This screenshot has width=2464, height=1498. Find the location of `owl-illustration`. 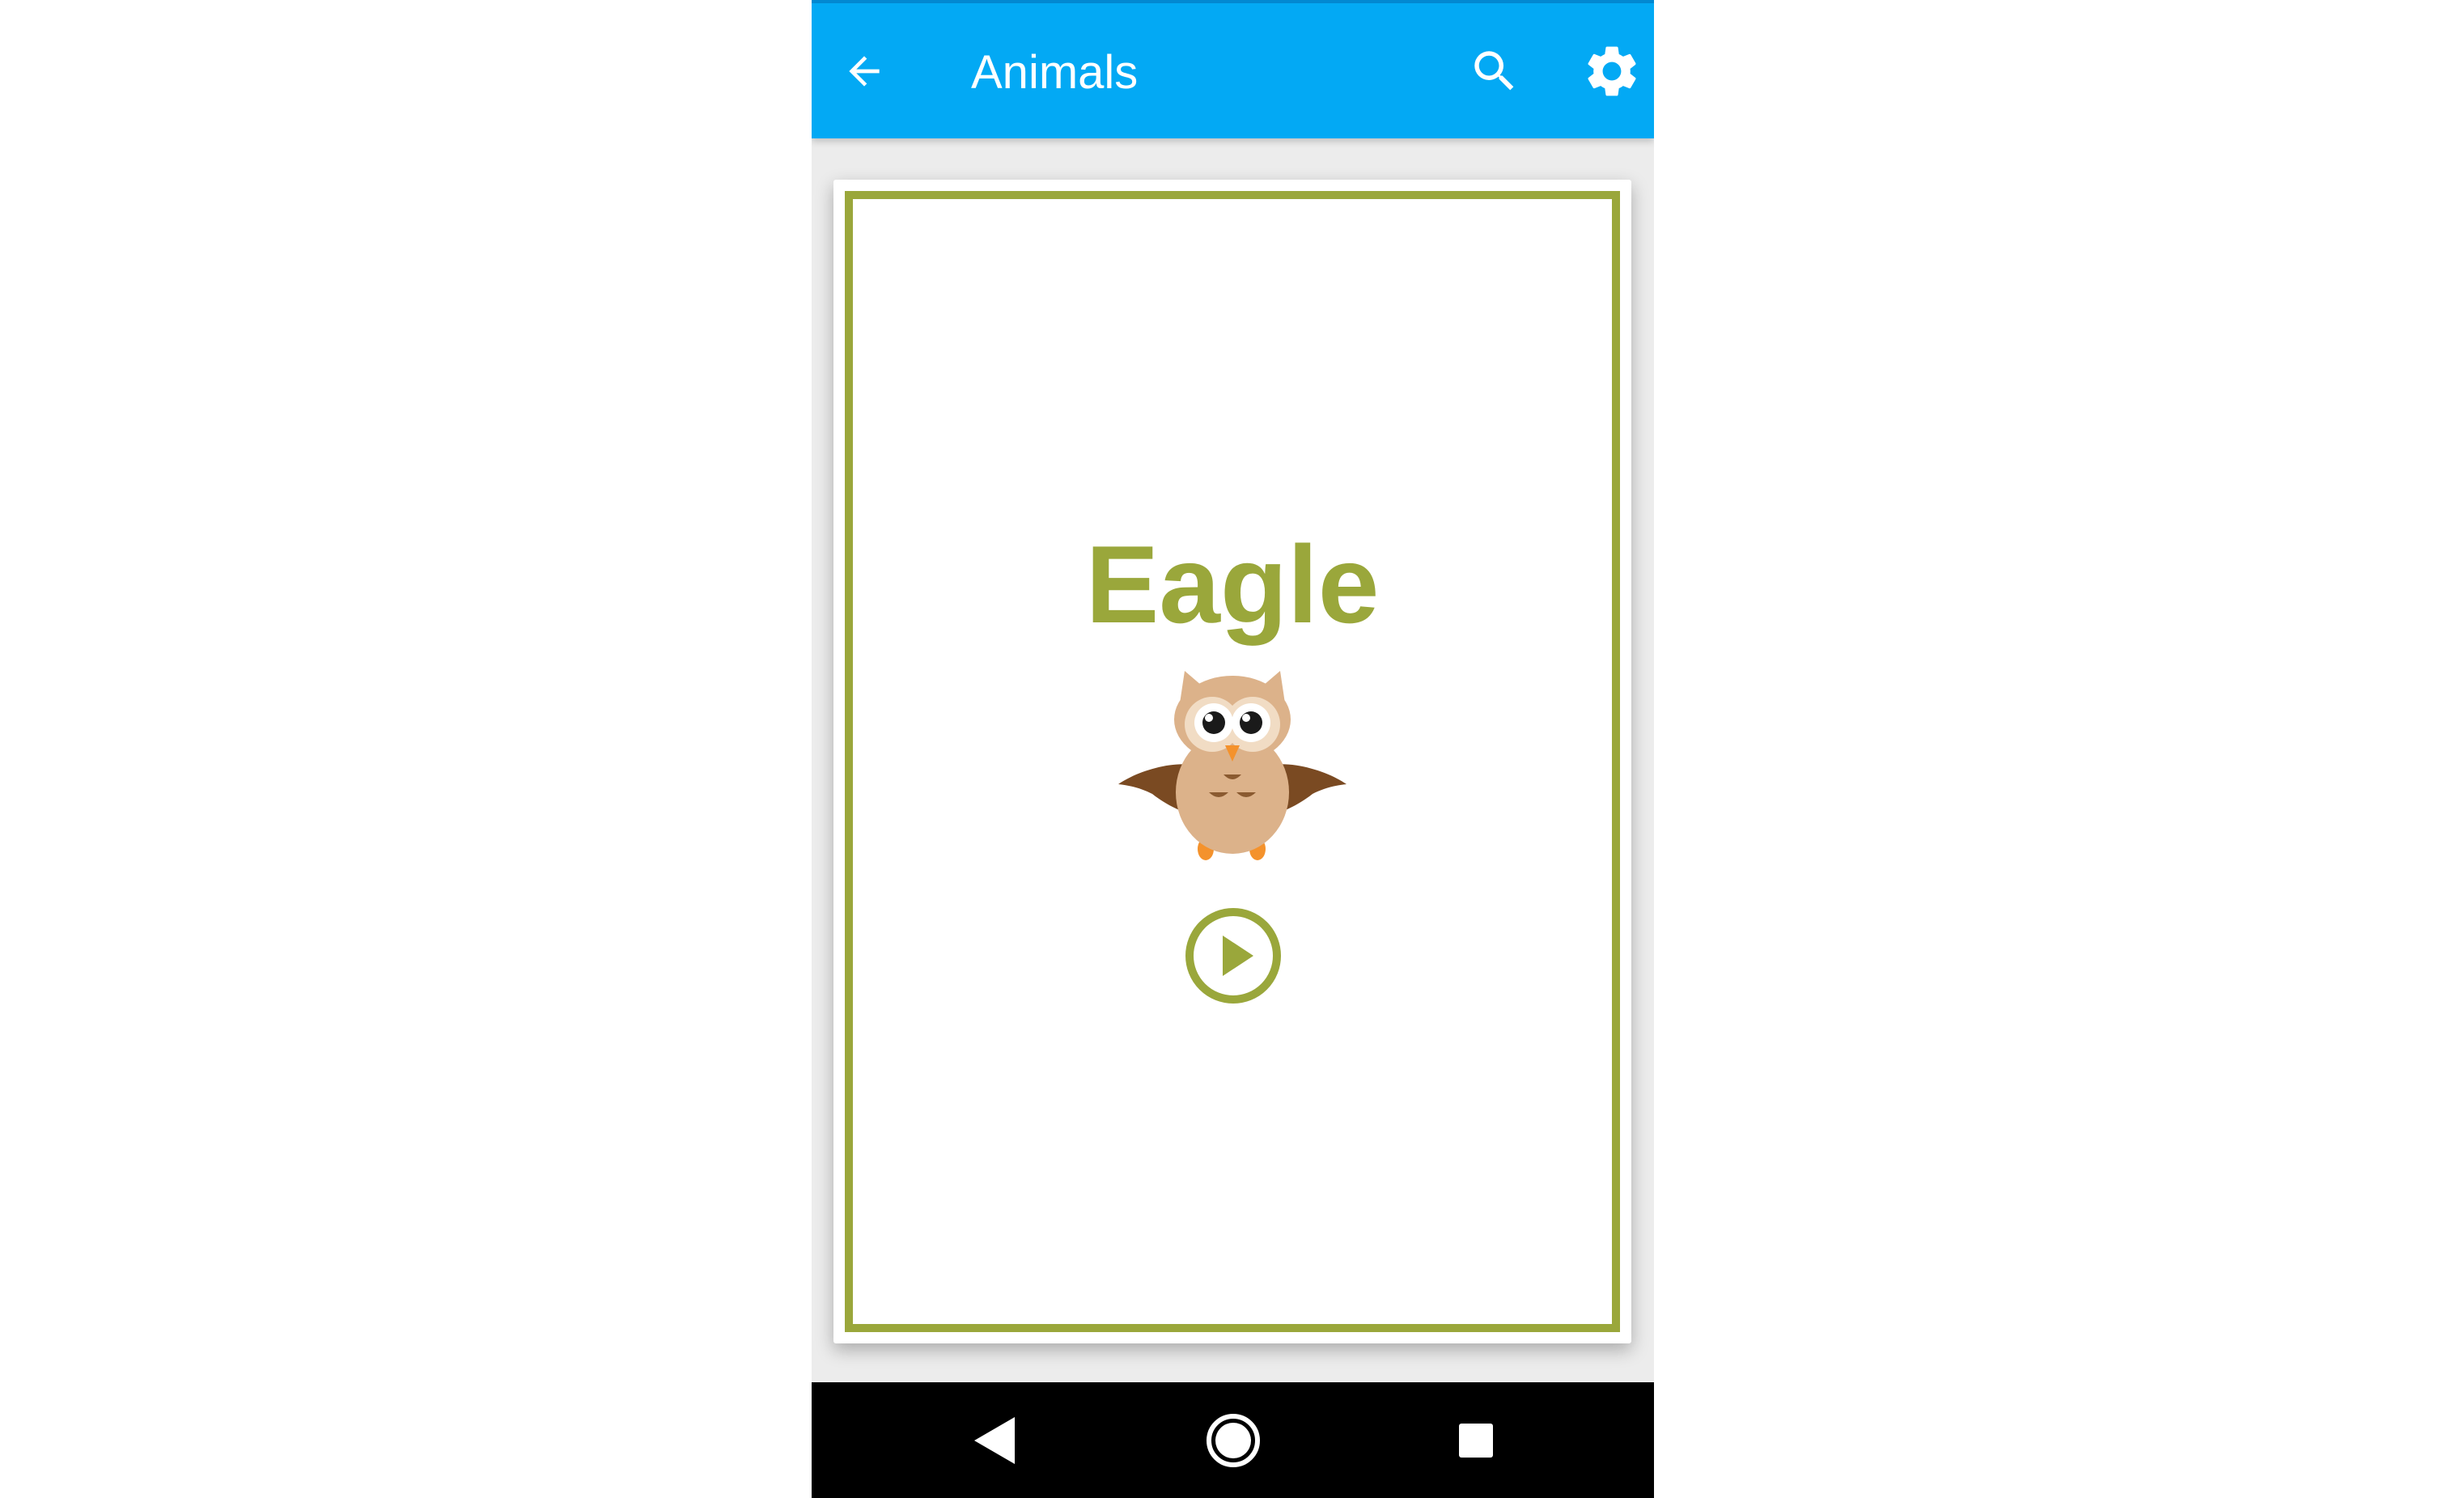

owl-illustration is located at coordinates (1232, 765).